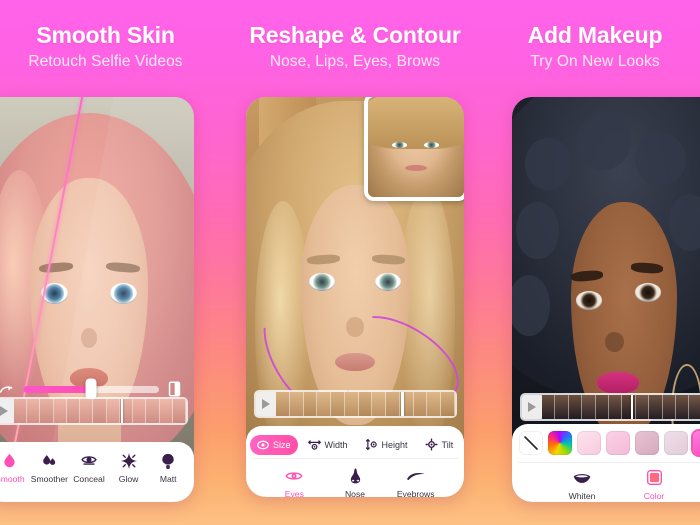 Image resolution: width=700 pixels, height=525 pixels. Describe the element at coordinates (371, 444) in the screenshot. I see `height-icon` at that location.